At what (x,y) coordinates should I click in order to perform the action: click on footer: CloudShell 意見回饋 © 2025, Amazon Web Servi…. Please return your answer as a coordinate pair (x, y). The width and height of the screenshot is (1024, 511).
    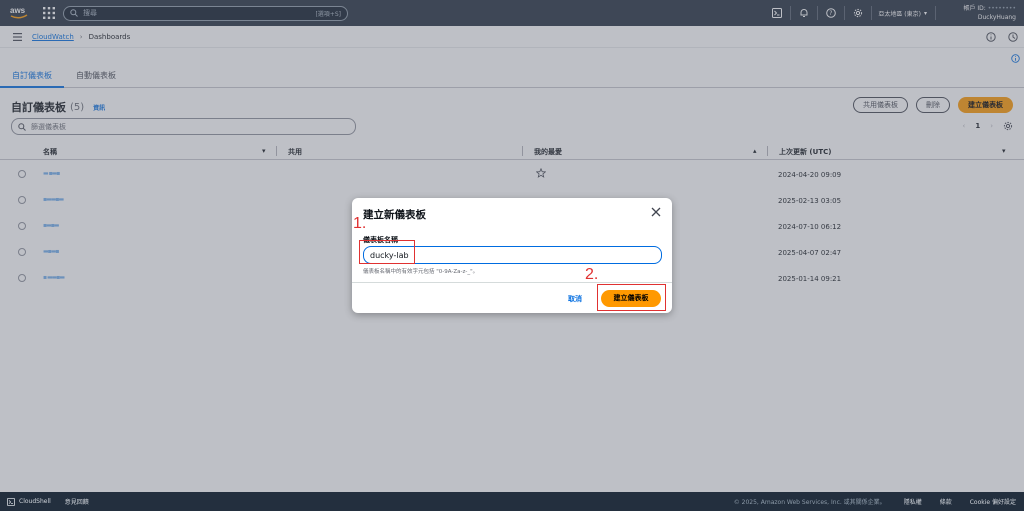
    Looking at the image, I should click on (512, 501).